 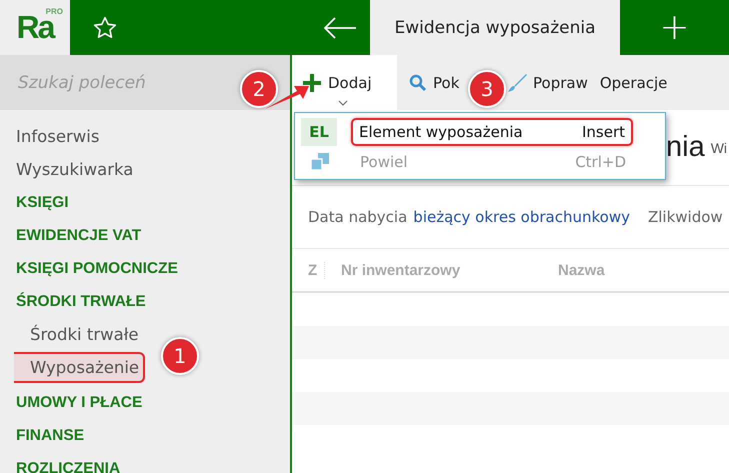 I want to click on search-field: Szukaj poleceń, so click(x=118, y=83).